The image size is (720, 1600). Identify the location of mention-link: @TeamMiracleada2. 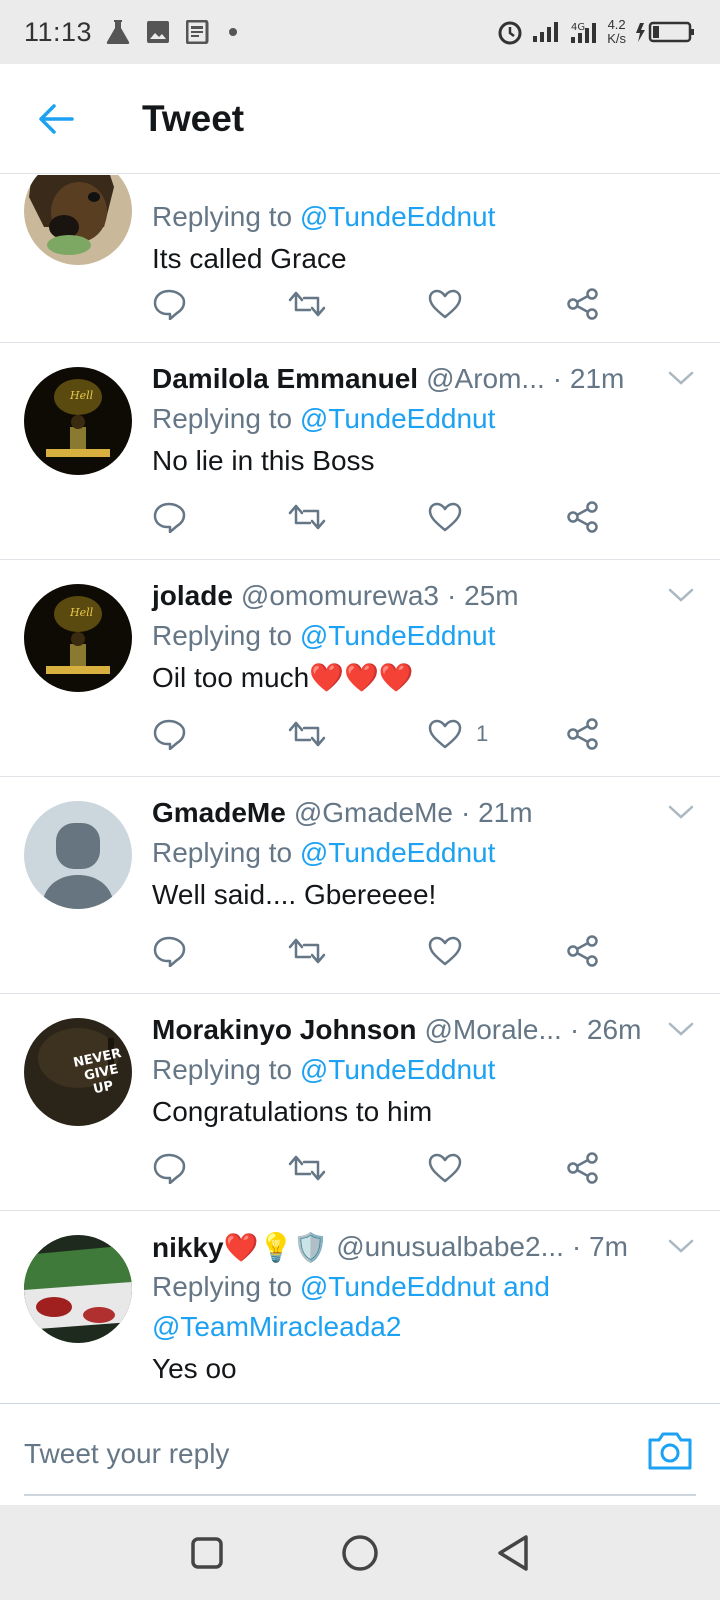
(276, 1326).